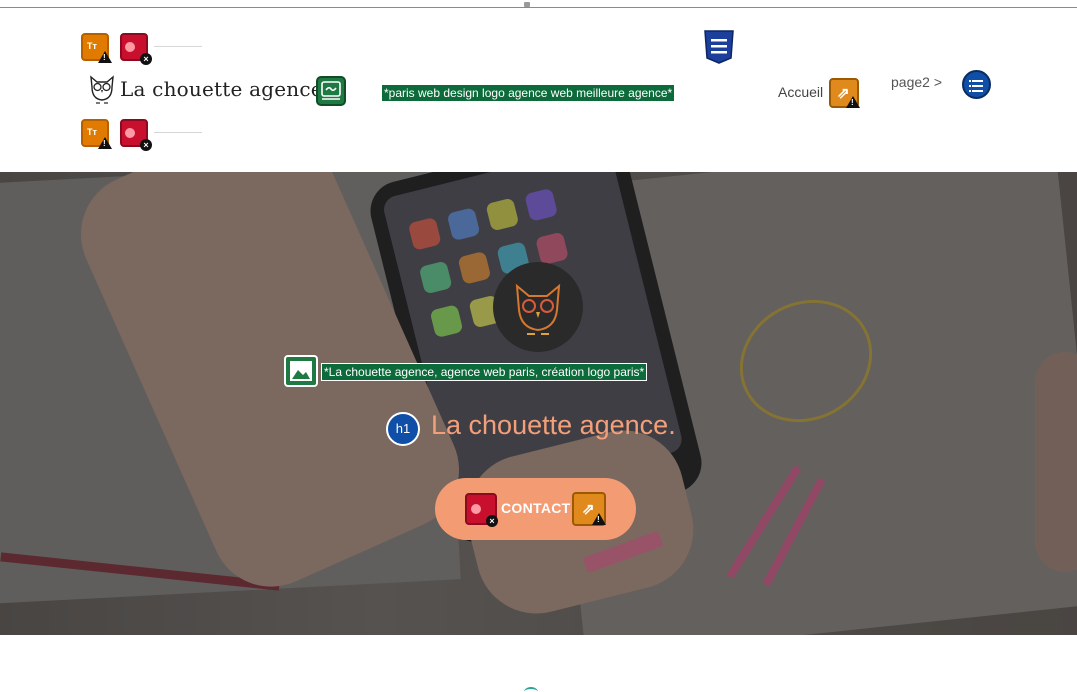 This screenshot has width=1077, height=692. What do you see at coordinates (531, 689) in the screenshot?
I see `section-ornament` at bounding box center [531, 689].